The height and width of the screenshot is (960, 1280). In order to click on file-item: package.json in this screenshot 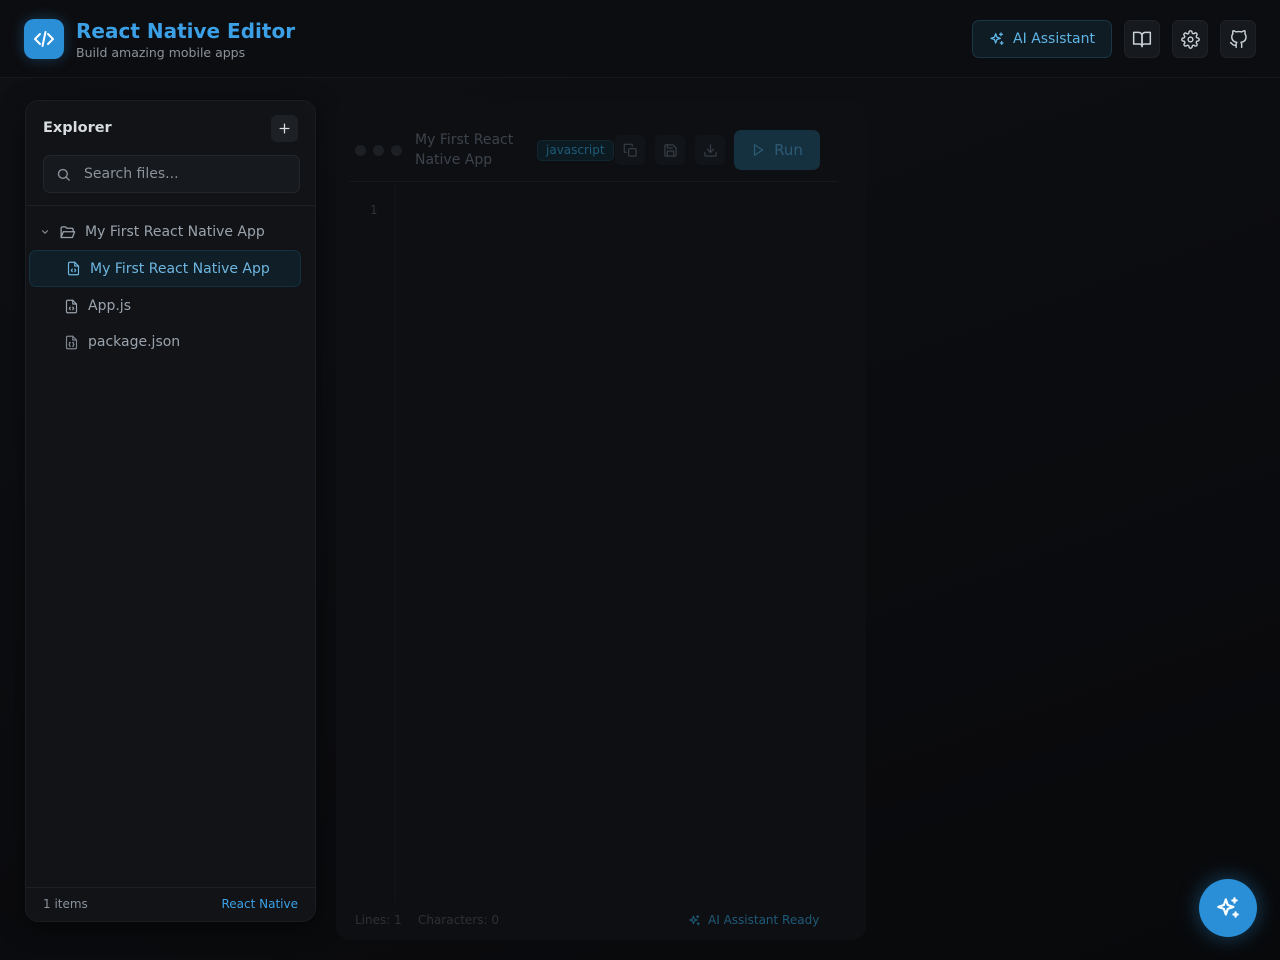, I will do `click(122, 342)`.